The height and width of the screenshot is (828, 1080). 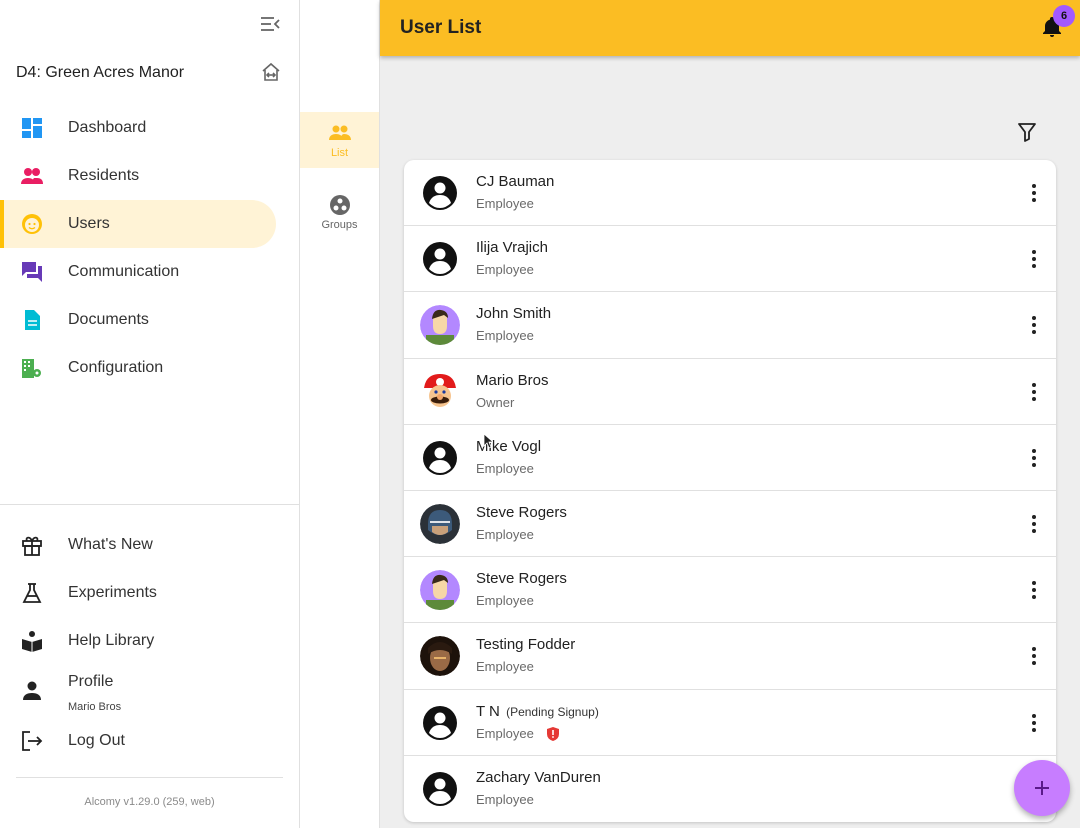 I want to click on rail-tab-groups: Groups, so click(x=339, y=212).